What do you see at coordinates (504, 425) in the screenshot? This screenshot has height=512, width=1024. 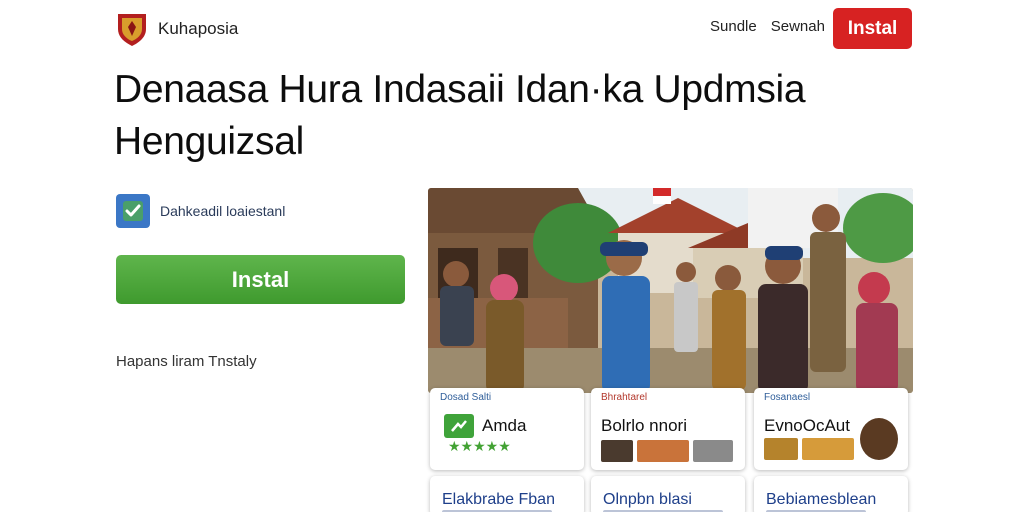 I see `card-title: Amda` at bounding box center [504, 425].